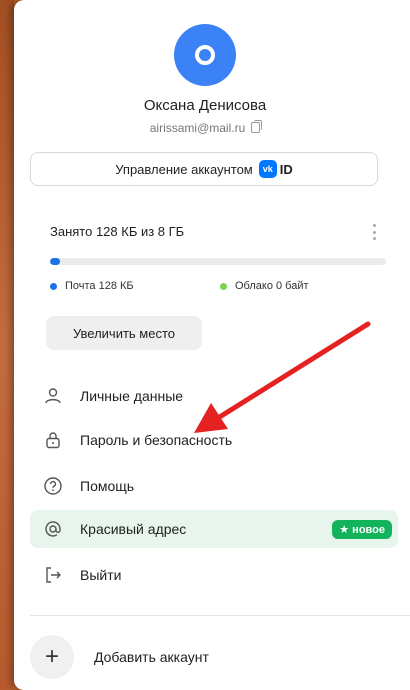 The width and height of the screenshot is (410, 690). What do you see at coordinates (257, 126) in the screenshot?
I see `copy-icon` at bounding box center [257, 126].